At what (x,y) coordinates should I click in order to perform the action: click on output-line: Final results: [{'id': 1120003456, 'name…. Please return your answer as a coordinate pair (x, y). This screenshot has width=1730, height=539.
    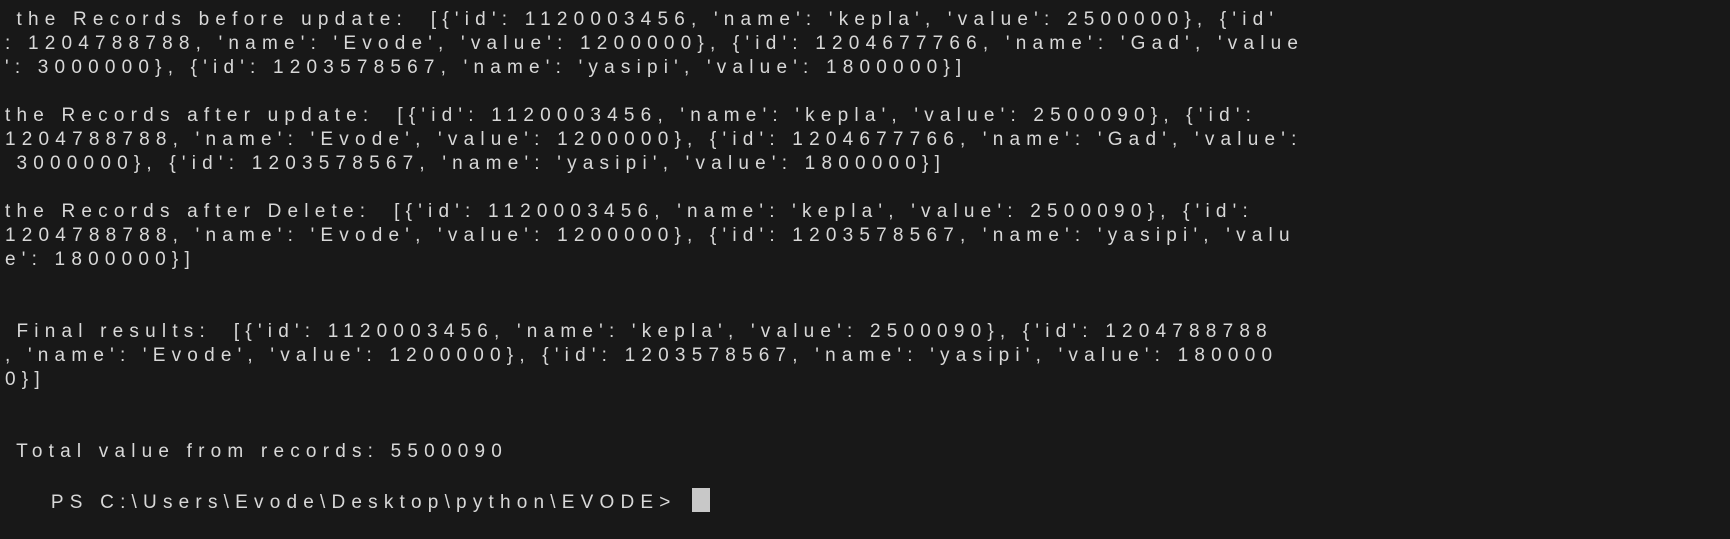
    Looking at the image, I should click on (639, 331).